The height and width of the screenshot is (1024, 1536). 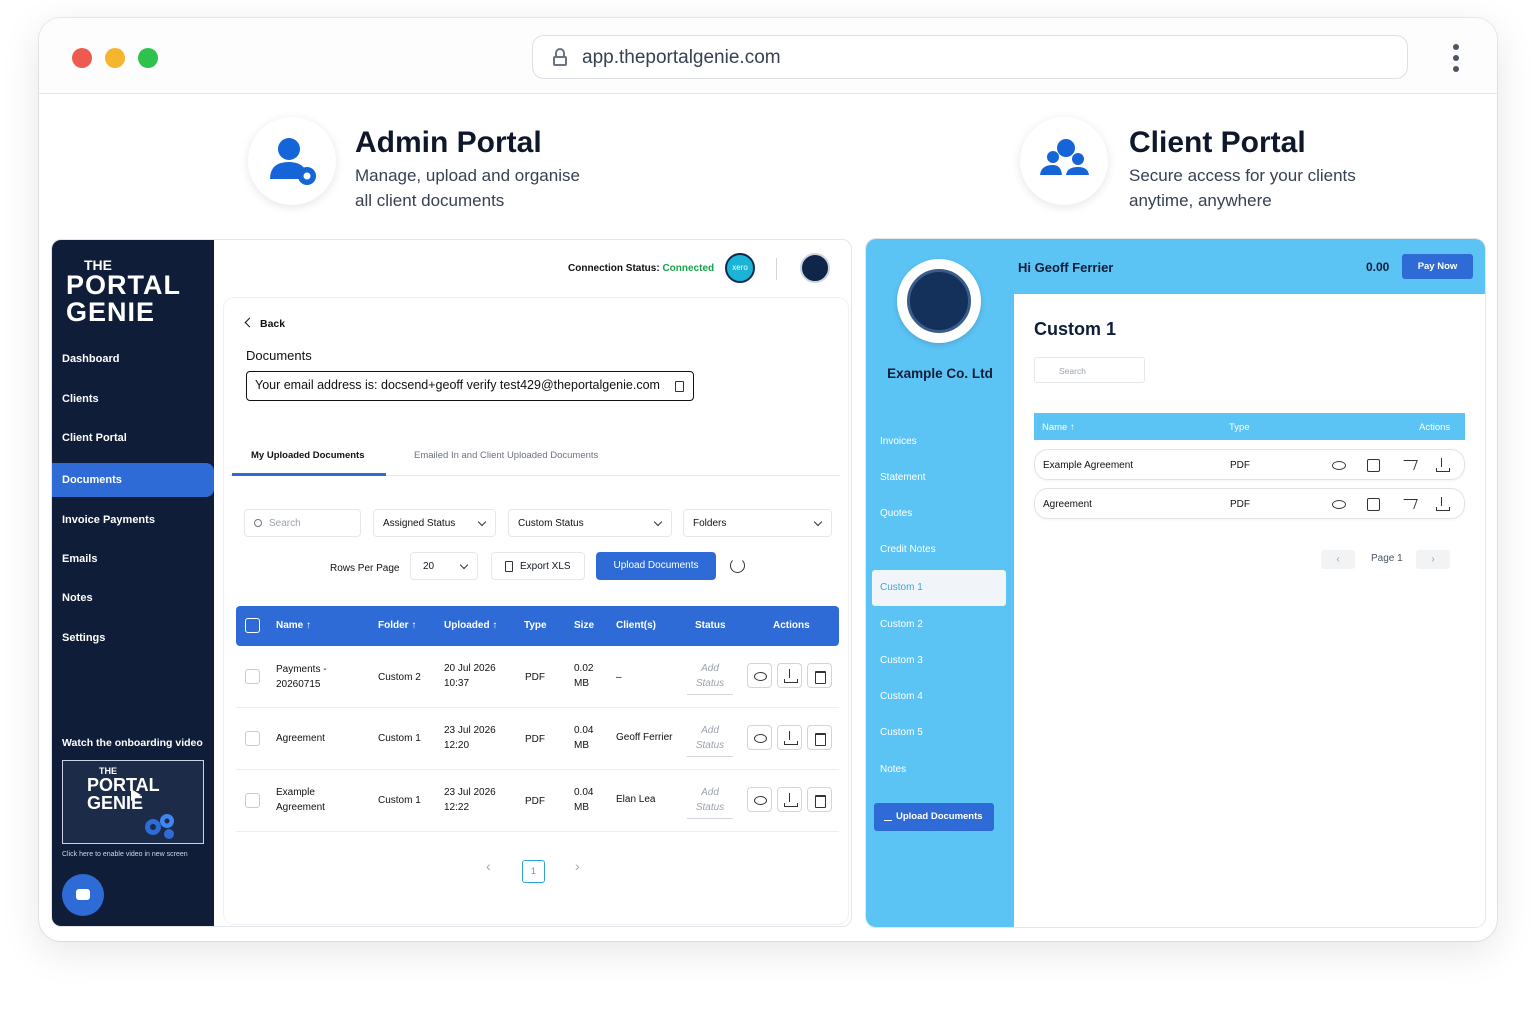 I want to click on select-all-checkbox, so click(x=252, y=625).